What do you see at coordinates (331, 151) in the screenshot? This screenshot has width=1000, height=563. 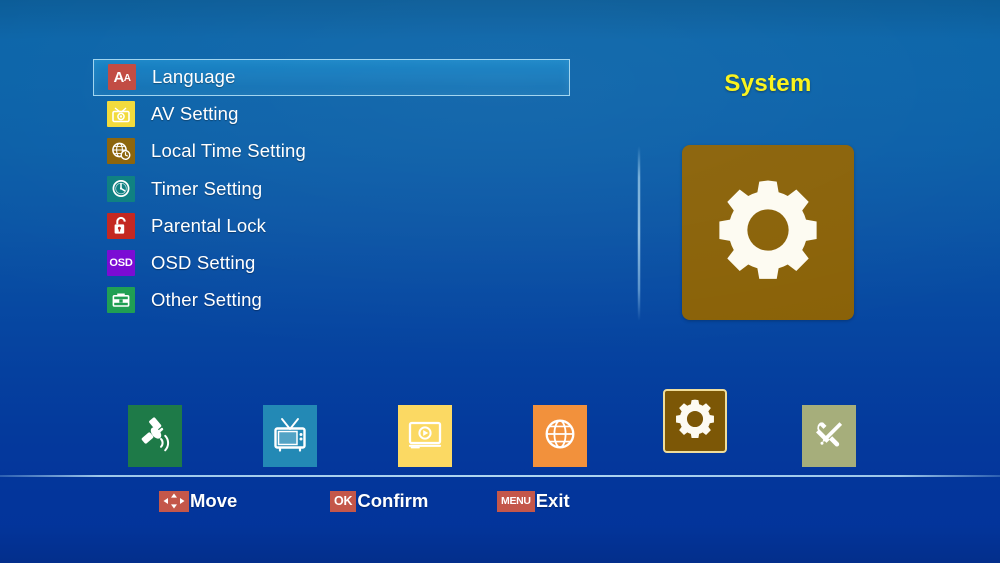 I see `menu-item-local-time-setting: Local Time Setting` at bounding box center [331, 151].